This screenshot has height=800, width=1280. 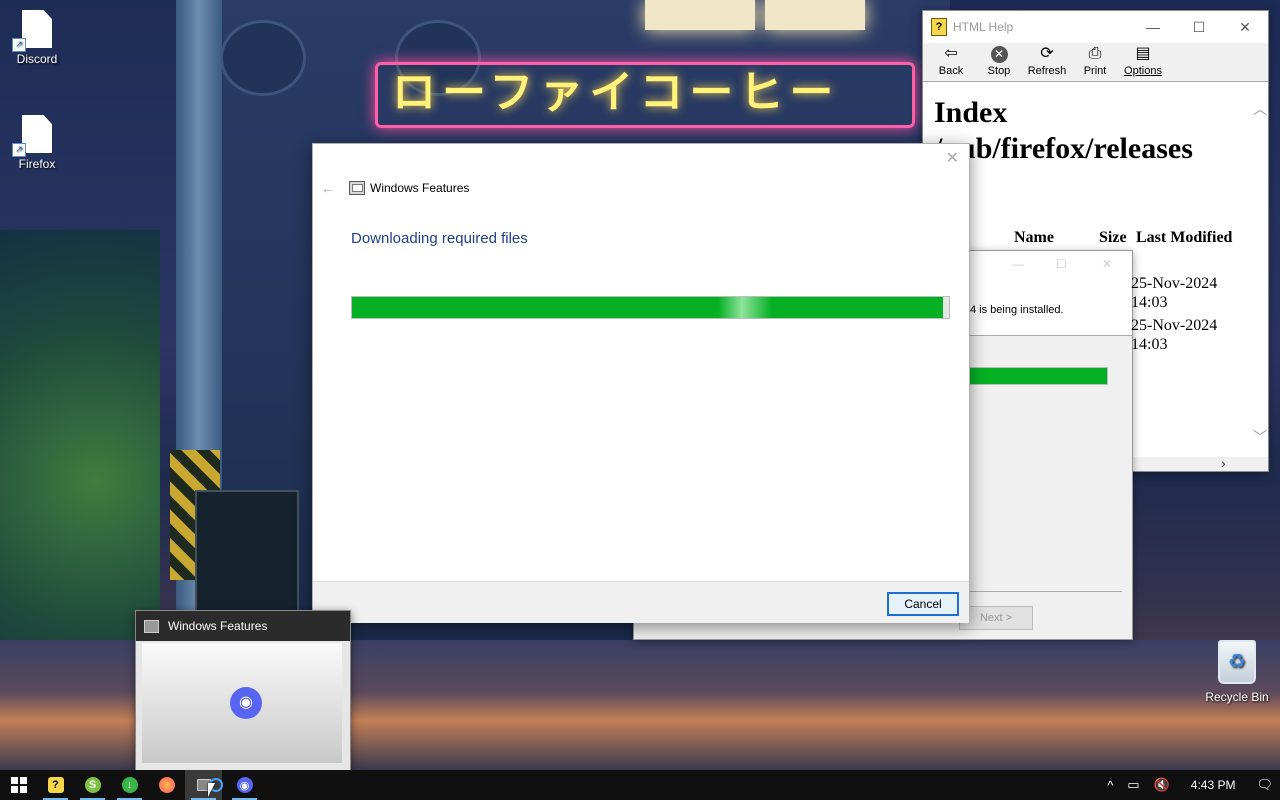 What do you see at coordinates (92, 785) in the screenshot?
I see `s-app-icon: S` at bounding box center [92, 785].